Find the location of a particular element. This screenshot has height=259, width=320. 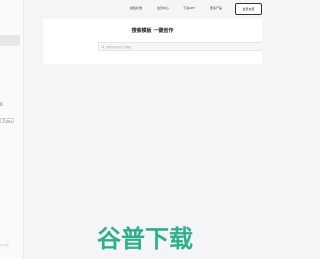

left-sidebar: 0 Beta 京ICP备 is located at coordinates (12, 129).